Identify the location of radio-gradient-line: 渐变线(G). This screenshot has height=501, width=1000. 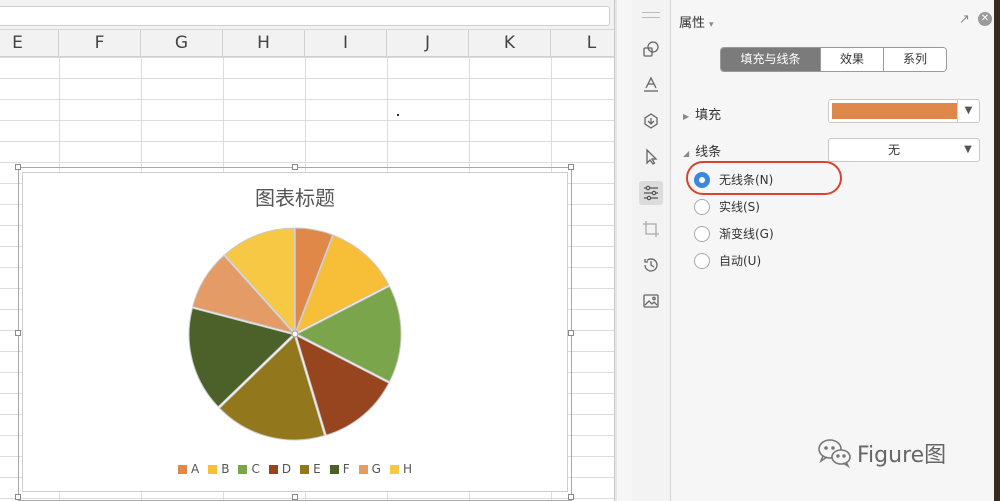
(734, 233).